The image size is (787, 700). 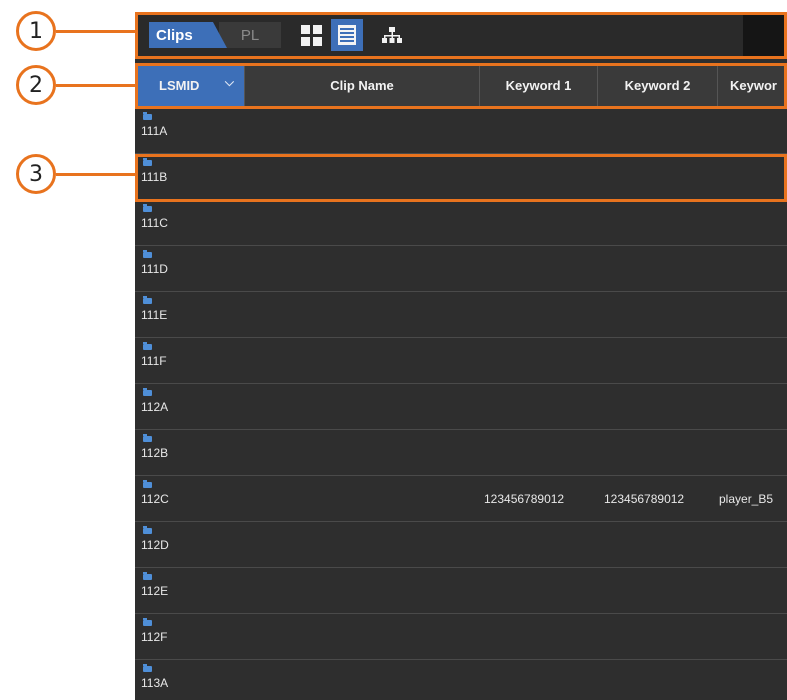 I want to click on table-row: 111D, so click(x=461, y=269).